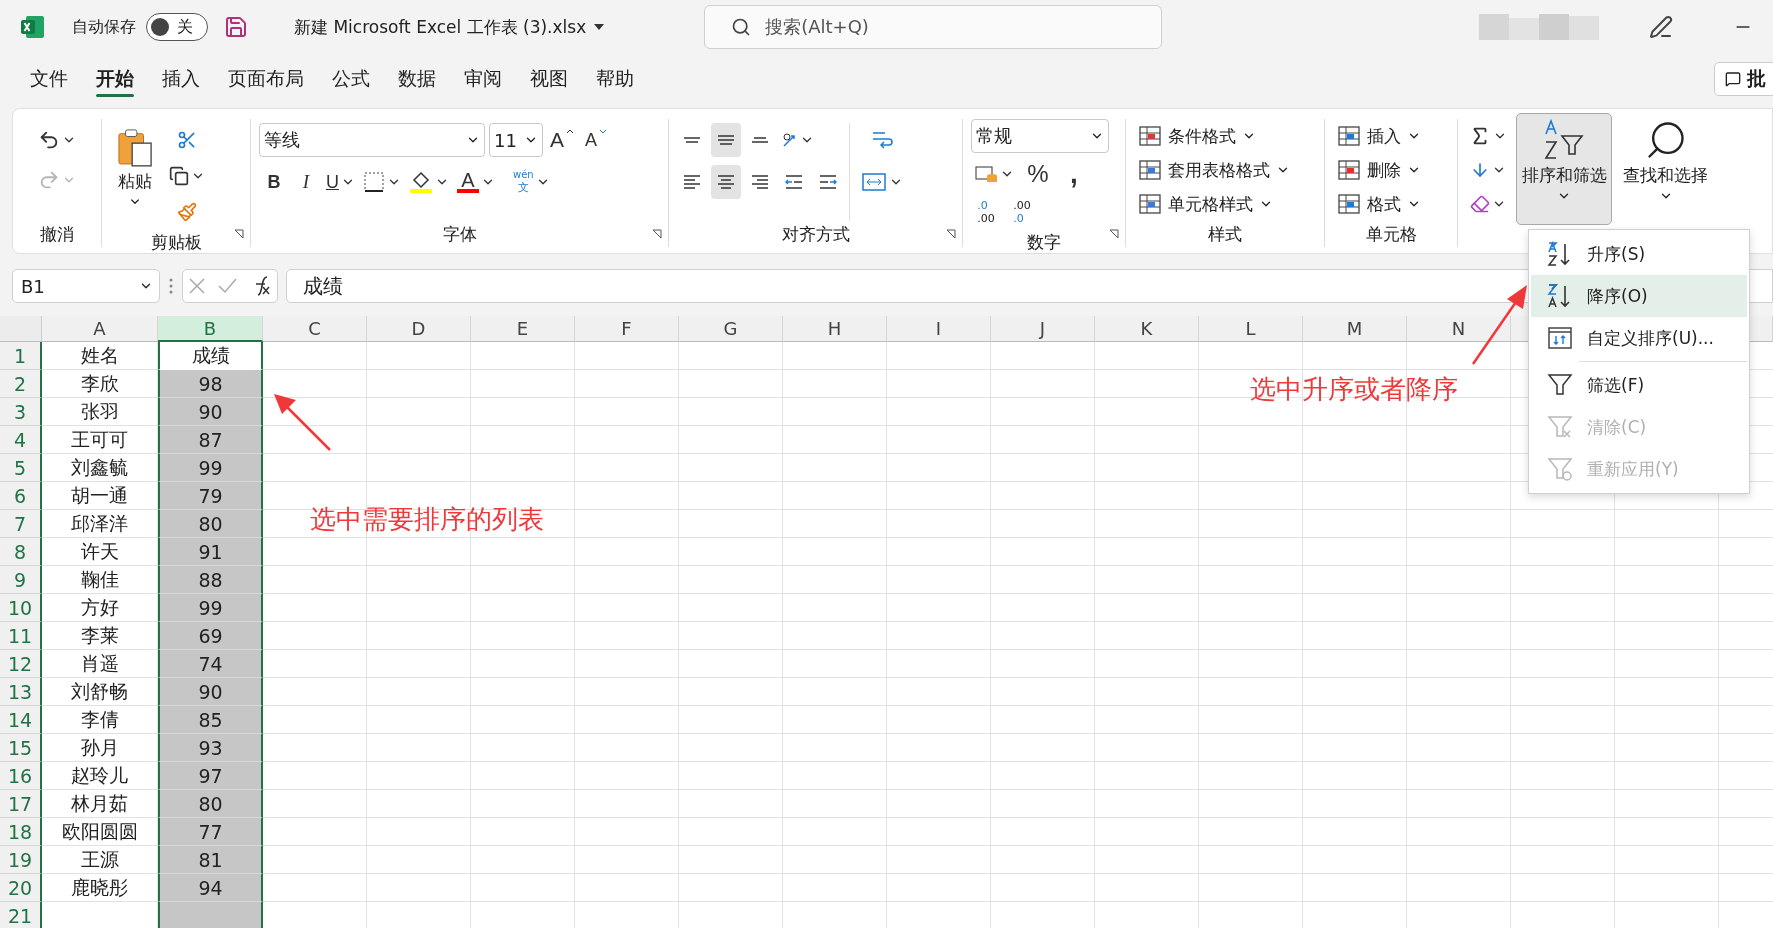 The width and height of the screenshot is (1773, 928). Describe the element at coordinates (1251, 329) in the screenshot. I see `column-header: L` at that location.